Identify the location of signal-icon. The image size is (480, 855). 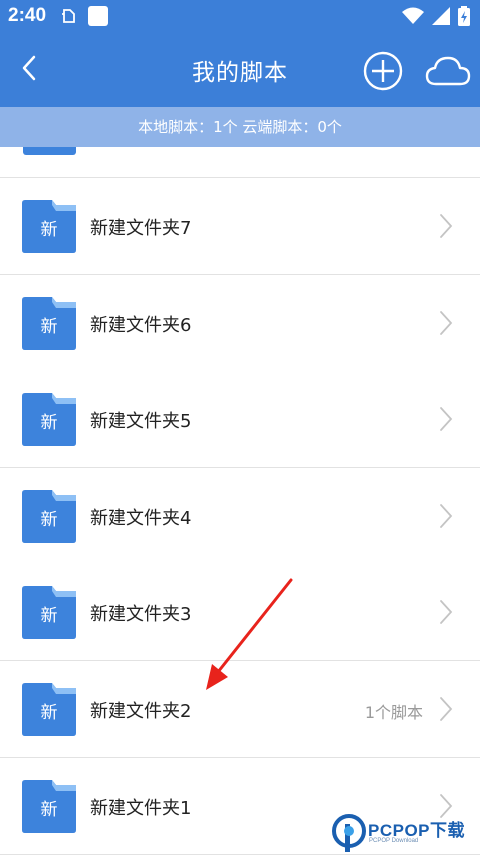
(441, 18).